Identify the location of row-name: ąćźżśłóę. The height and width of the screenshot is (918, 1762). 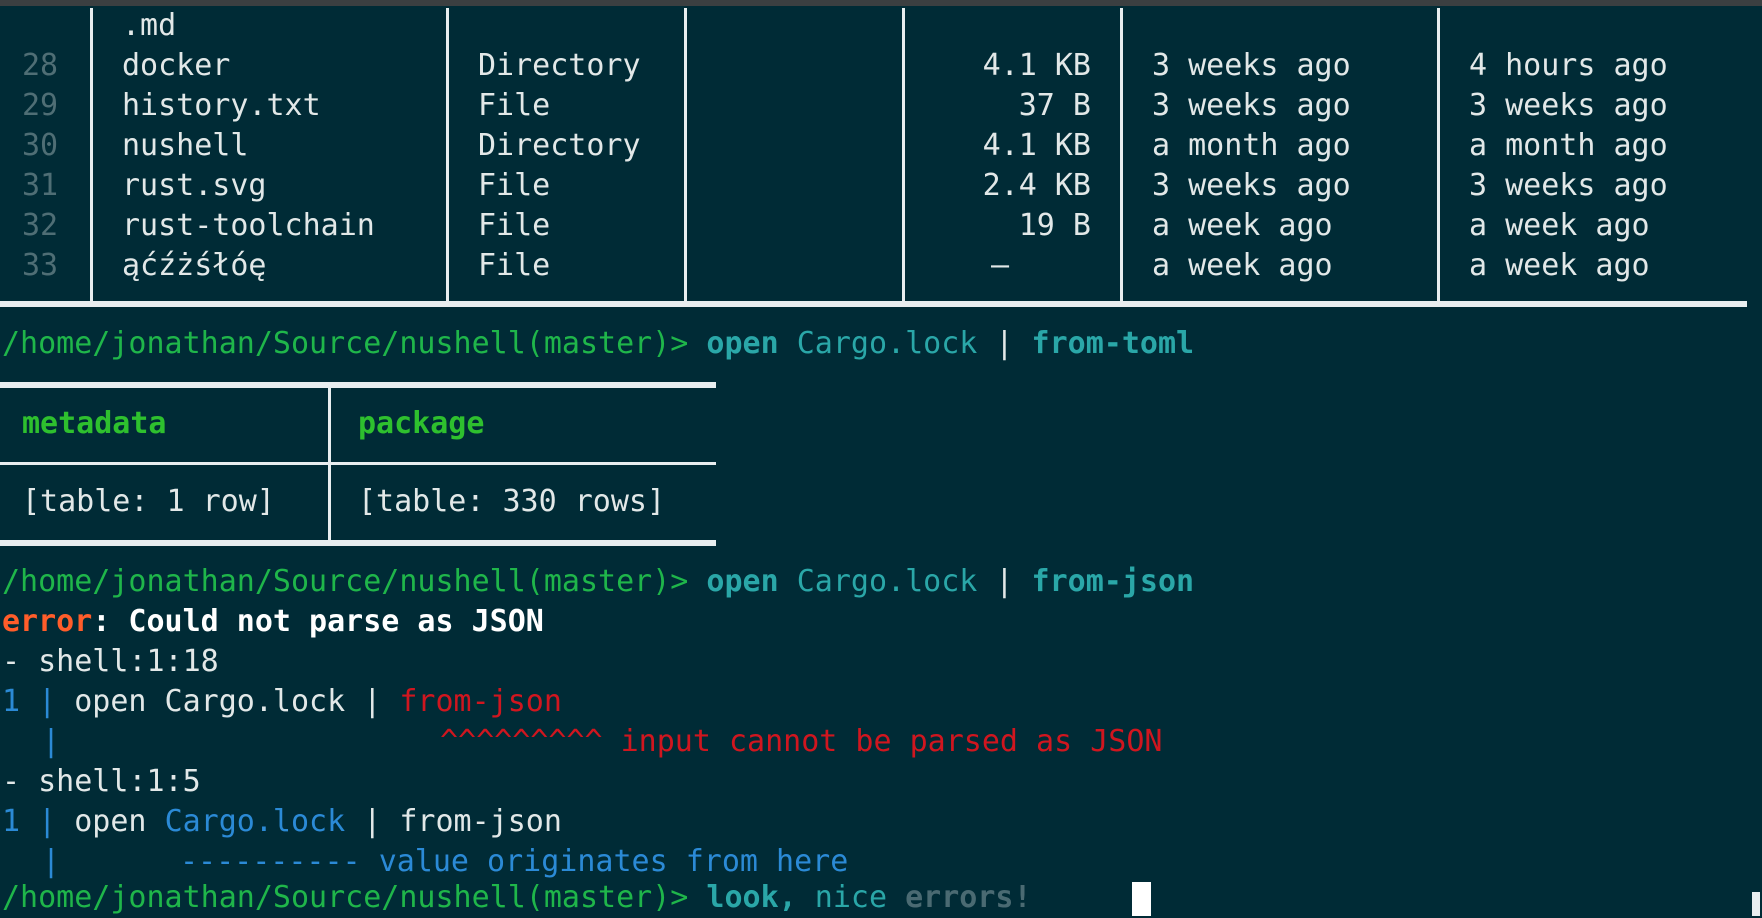
(194, 265).